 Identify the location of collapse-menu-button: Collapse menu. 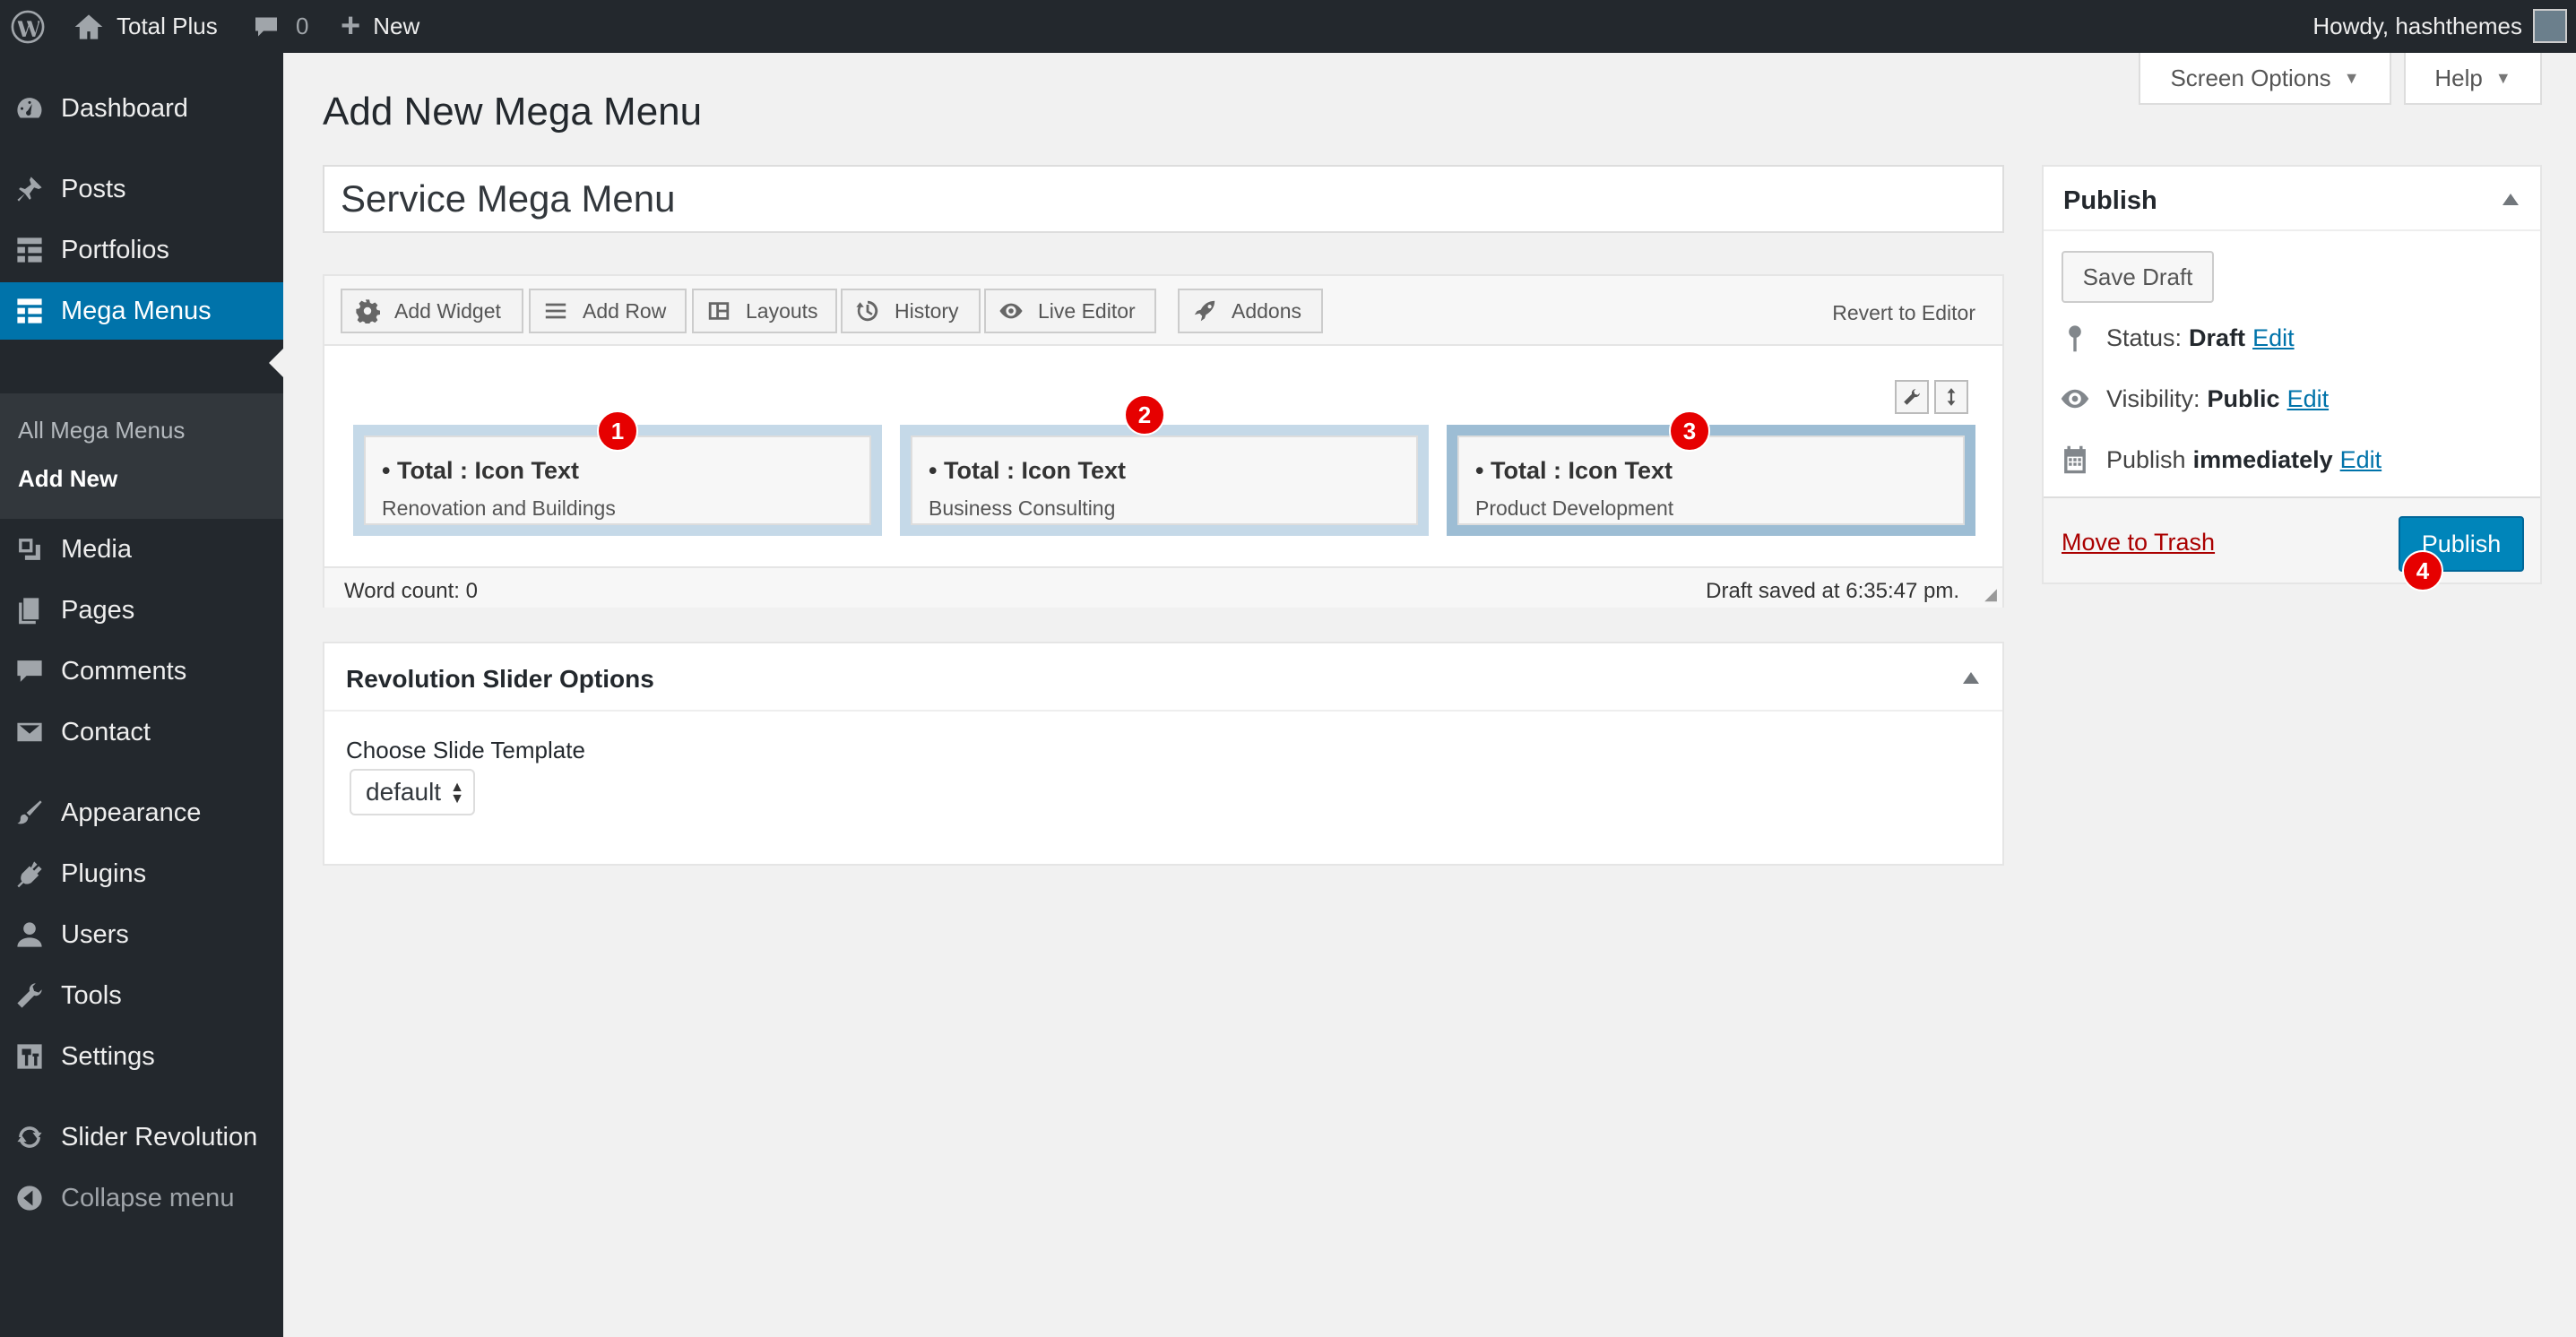
(141, 1198).